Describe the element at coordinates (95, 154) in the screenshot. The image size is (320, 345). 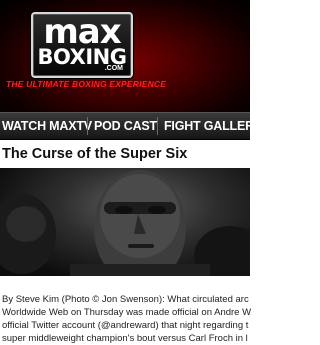
I see `article-title: The Curse of the Super Six` at that location.